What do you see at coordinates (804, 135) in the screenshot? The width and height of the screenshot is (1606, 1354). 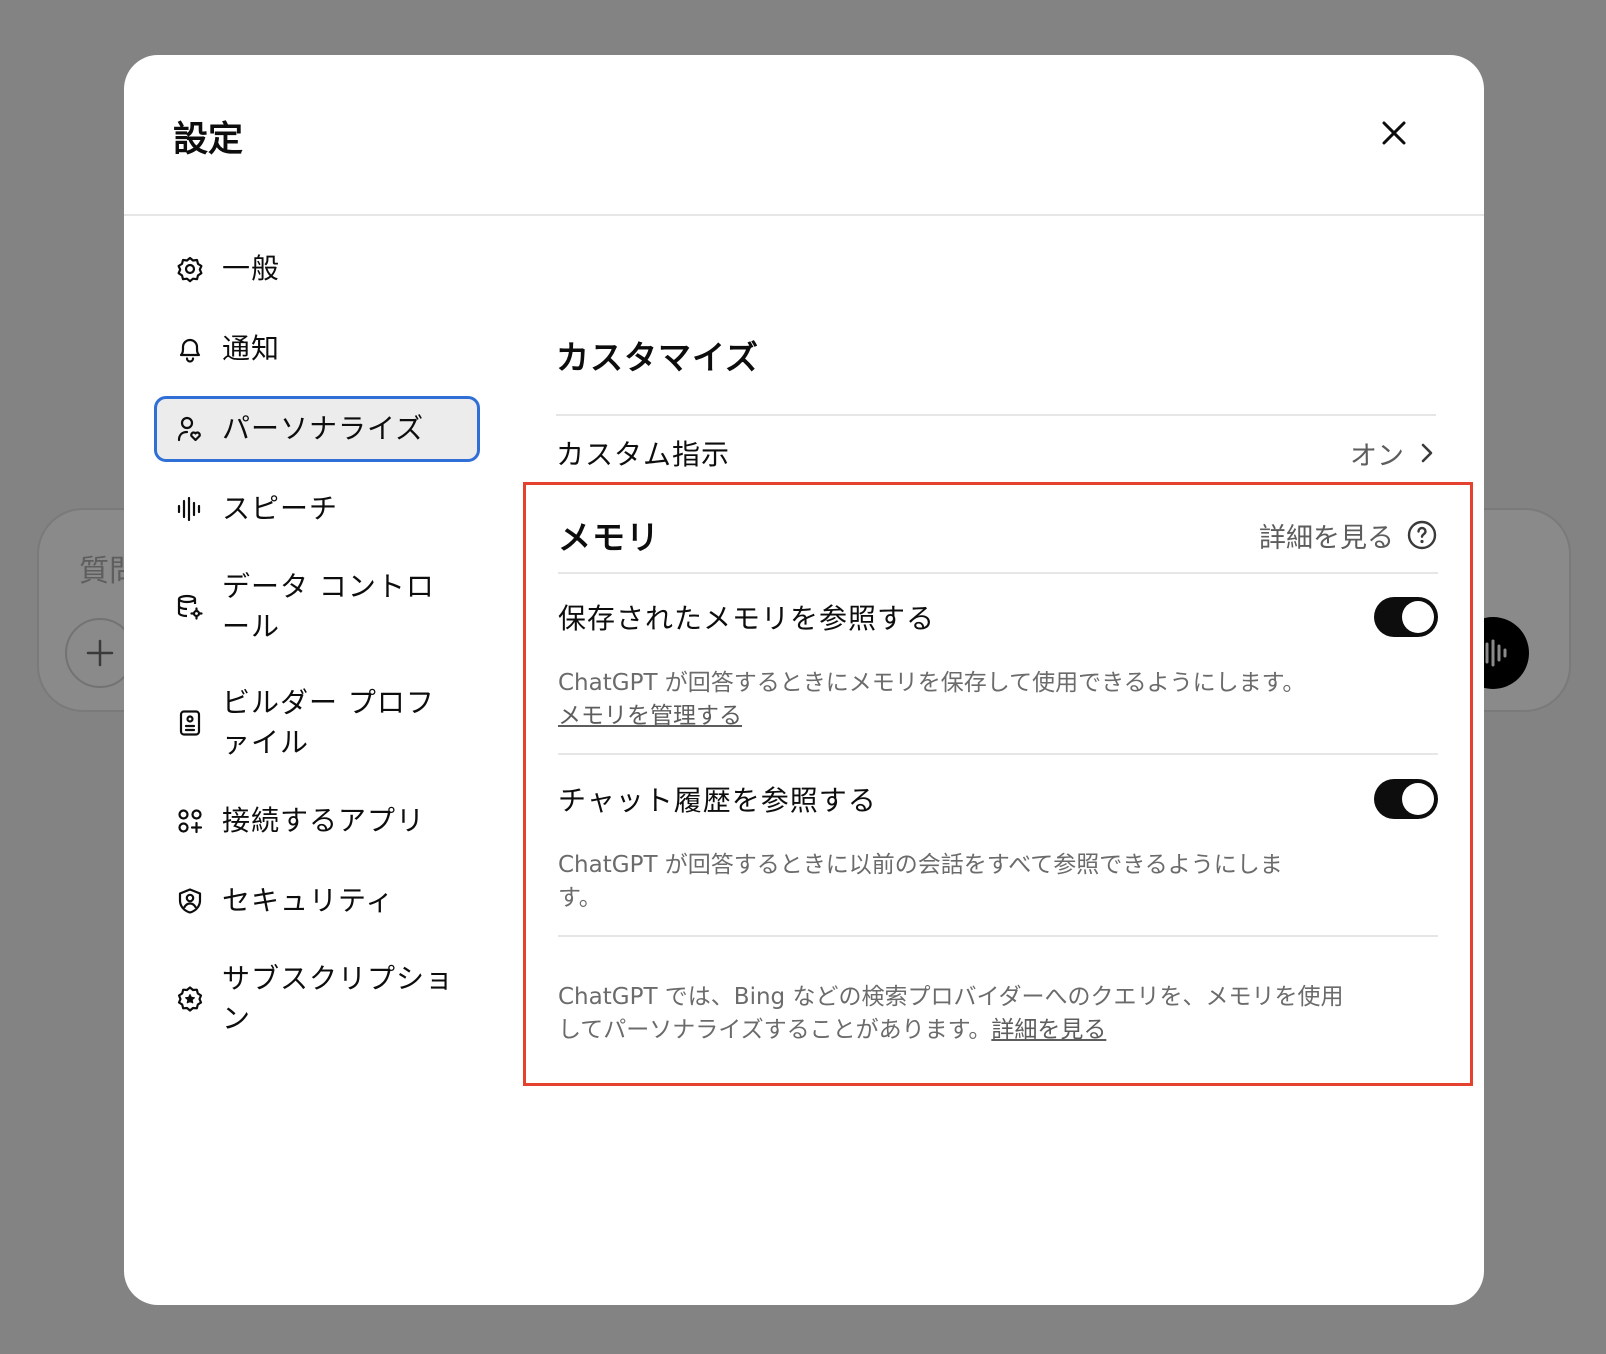 I see `modal-header: 設定` at bounding box center [804, 135].